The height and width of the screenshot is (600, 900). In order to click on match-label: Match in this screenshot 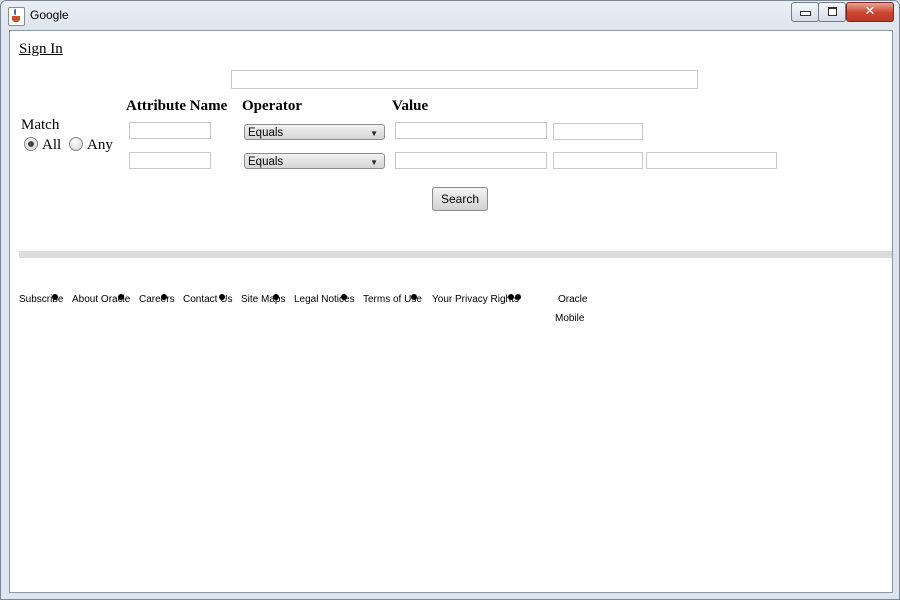, I will do `click(40, 125)`.